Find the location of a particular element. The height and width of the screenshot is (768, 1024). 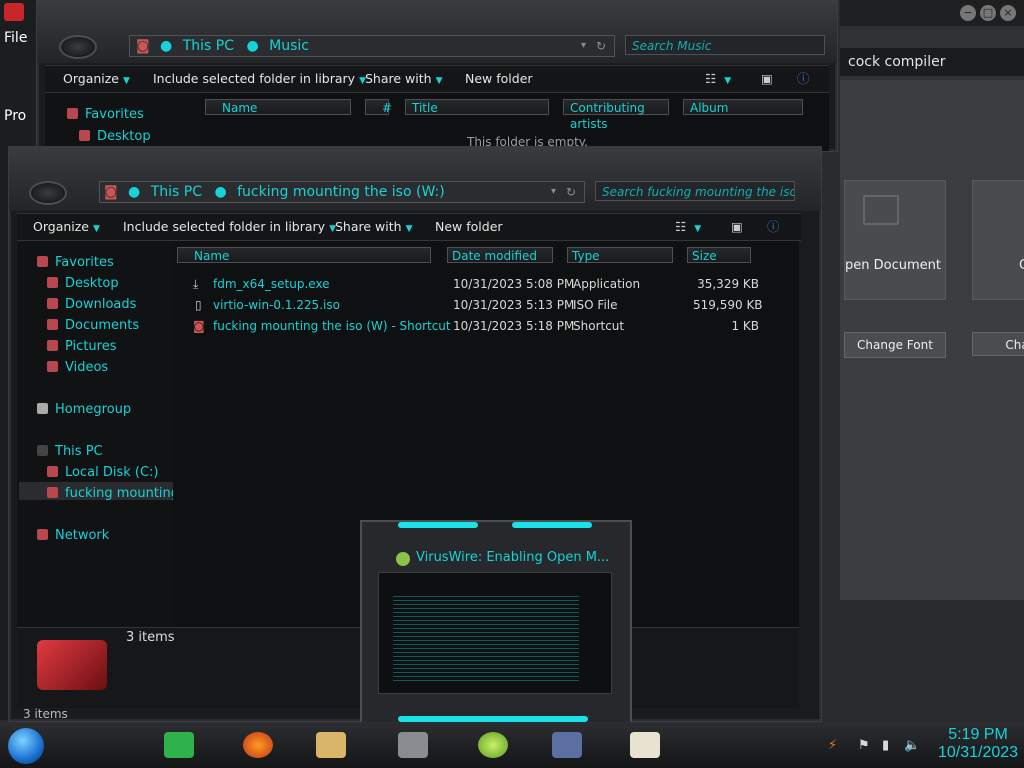

column-type: Type is located at coordinates (620, 255).